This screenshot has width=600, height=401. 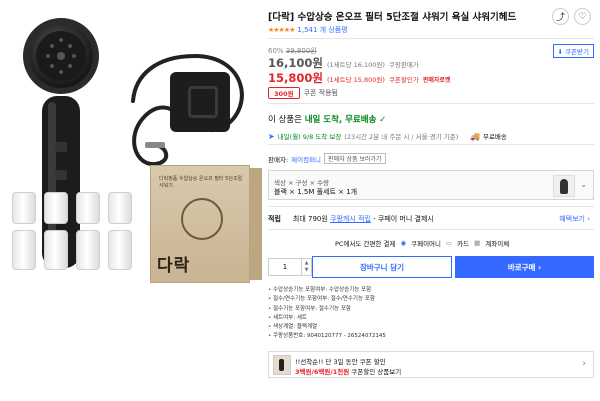 I want to click on coupon-price: 15,800원 (1세트당 15,800원) 쿠폰할인가 판매자로켓, so click(x=359, y=78).